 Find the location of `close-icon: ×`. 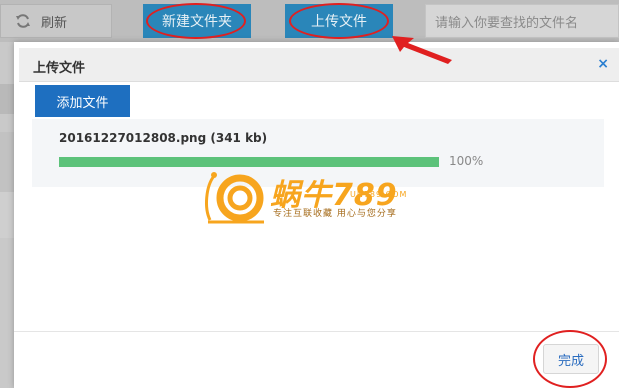

close-icon: × is located at coordinates (603, 64).